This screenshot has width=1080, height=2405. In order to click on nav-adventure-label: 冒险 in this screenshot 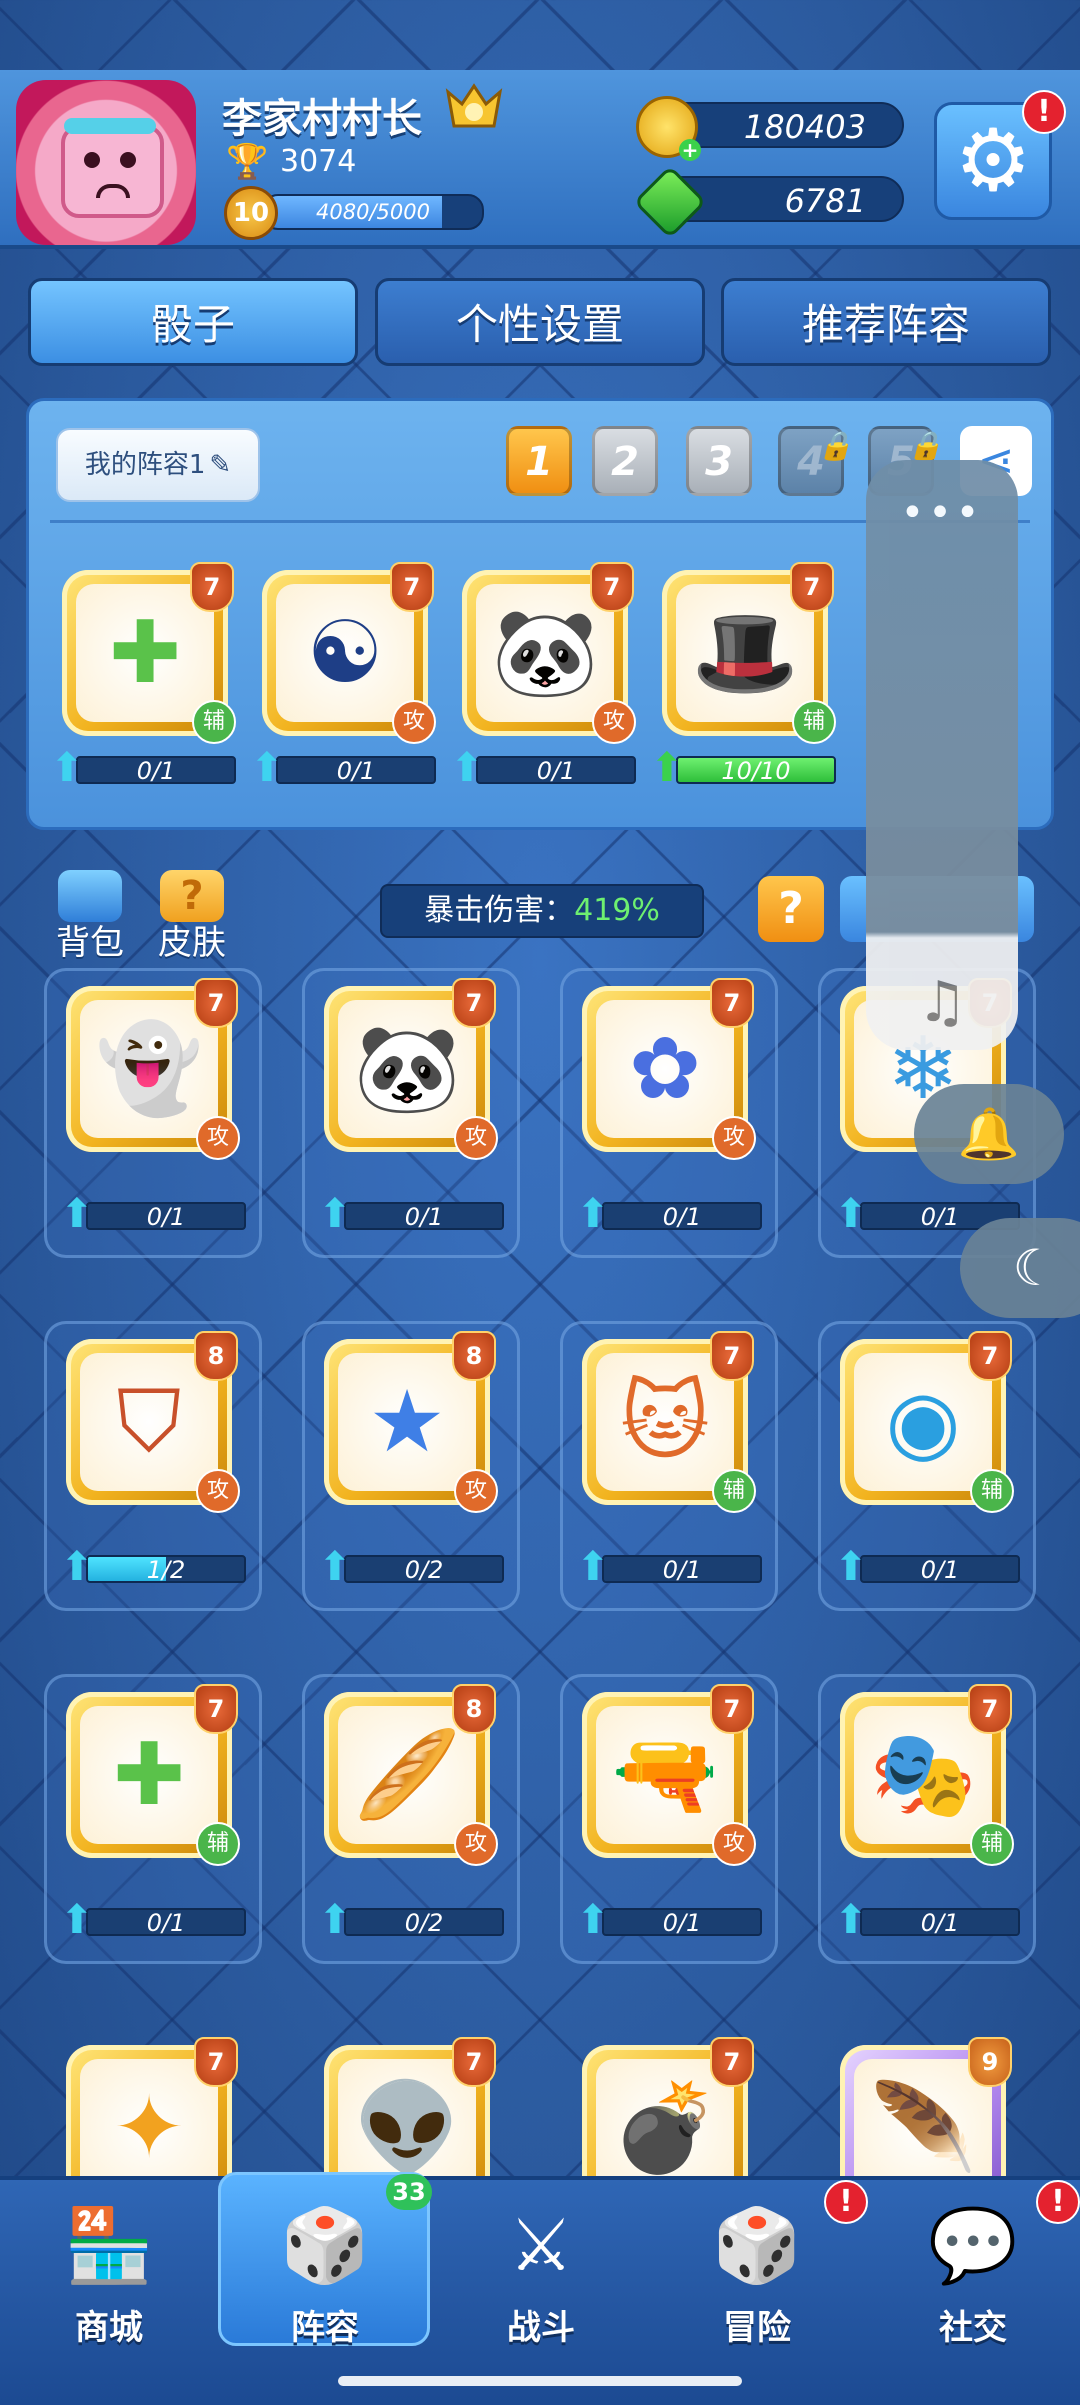, I will do `click(757, 2328)`.